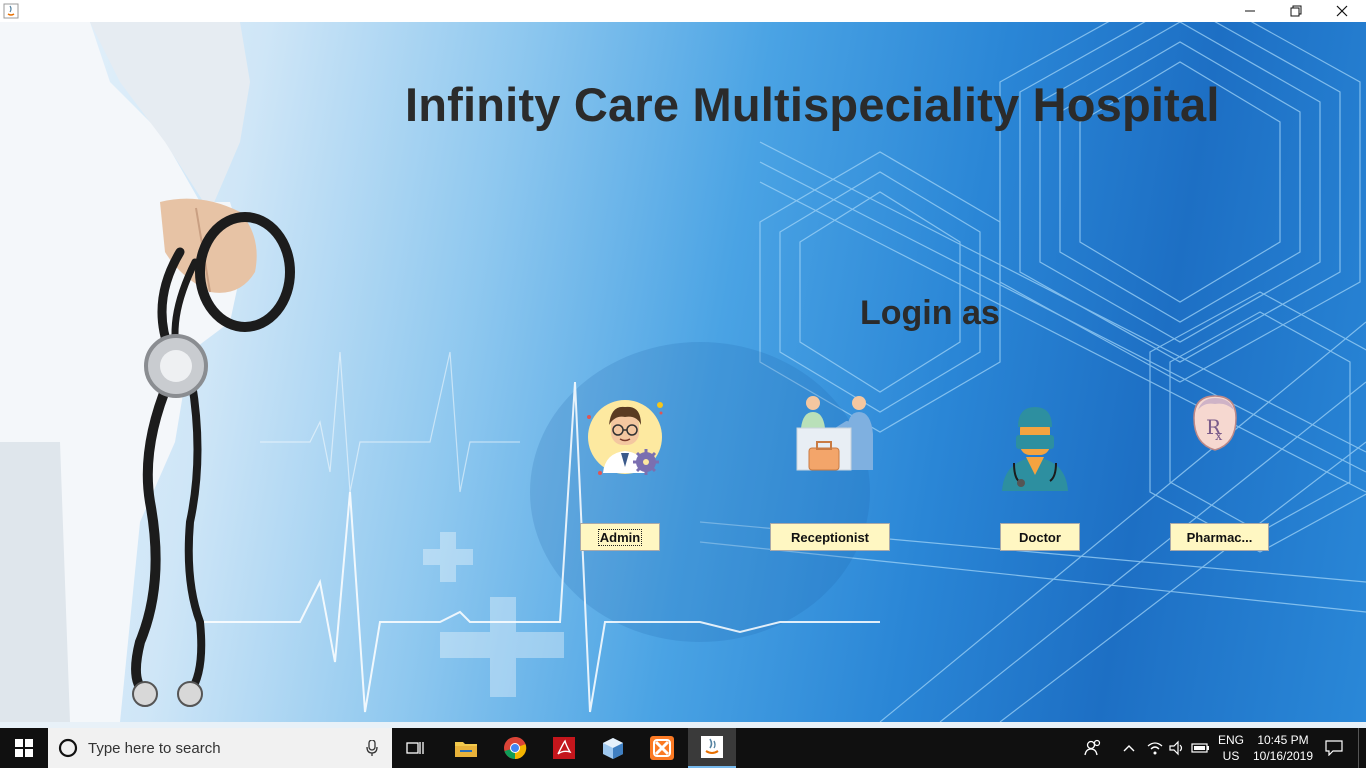  I want to click on battery-icon, so click(1201, 748).